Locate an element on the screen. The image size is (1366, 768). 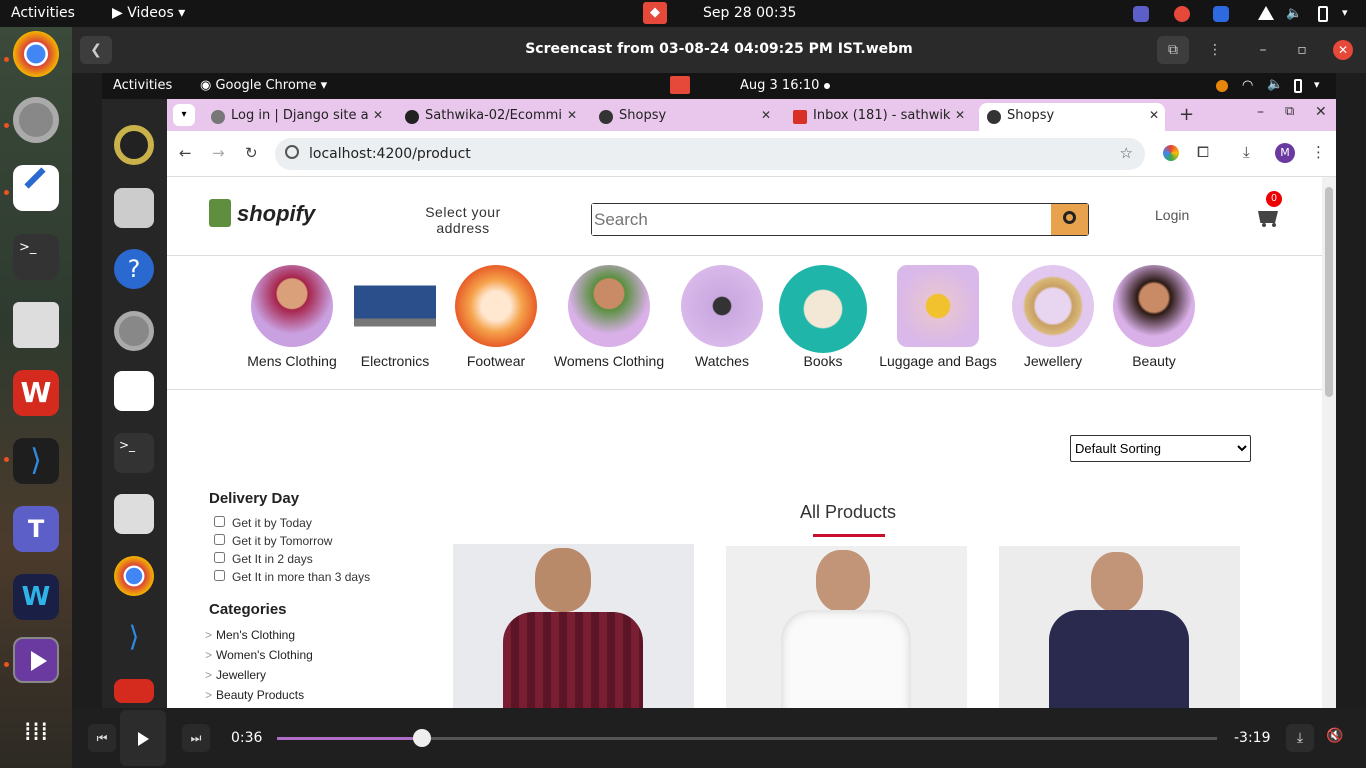
chrome-icon is located at coordinates (134, 576).